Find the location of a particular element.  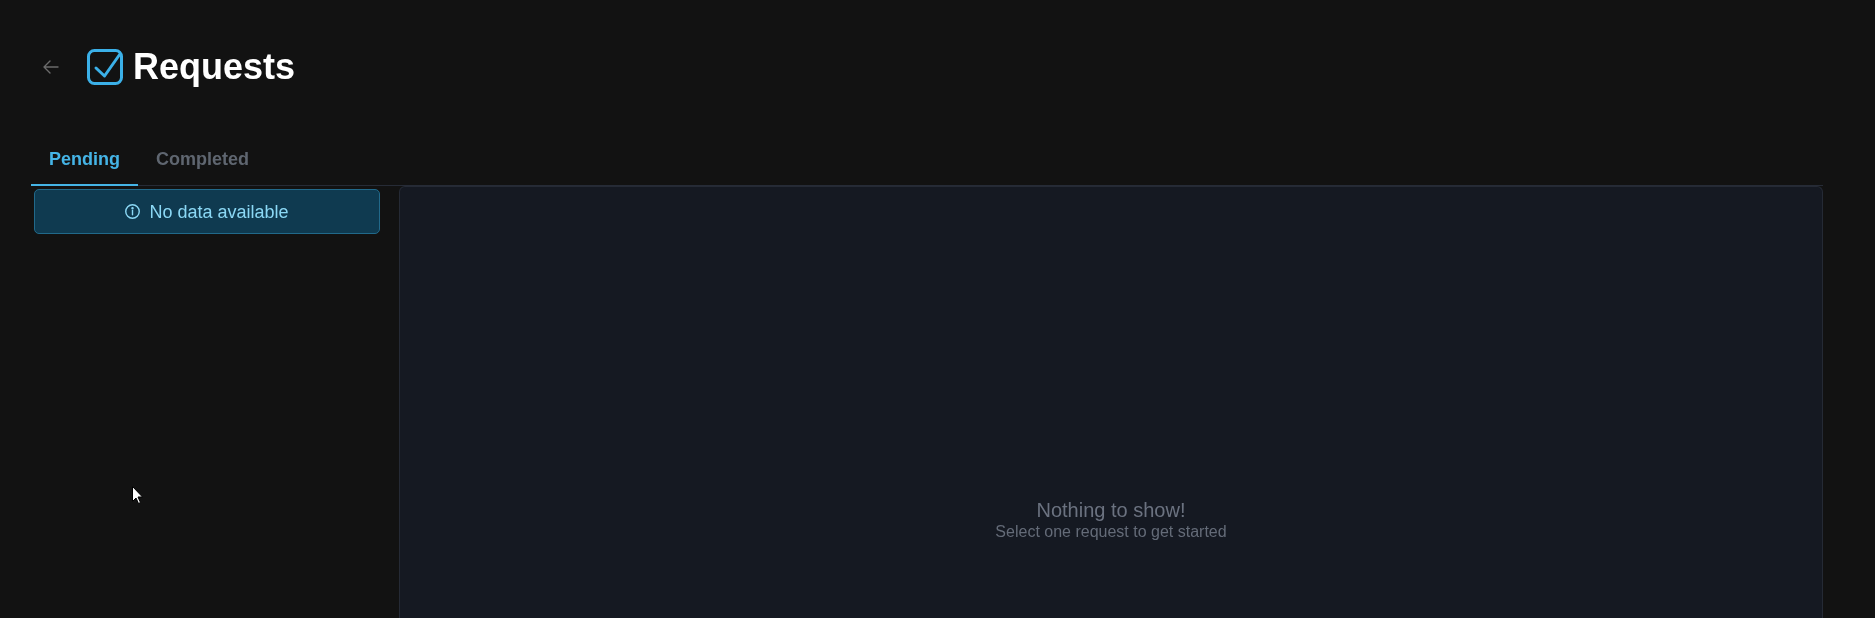

checkbox-icon is located at coordinates (105, 67).